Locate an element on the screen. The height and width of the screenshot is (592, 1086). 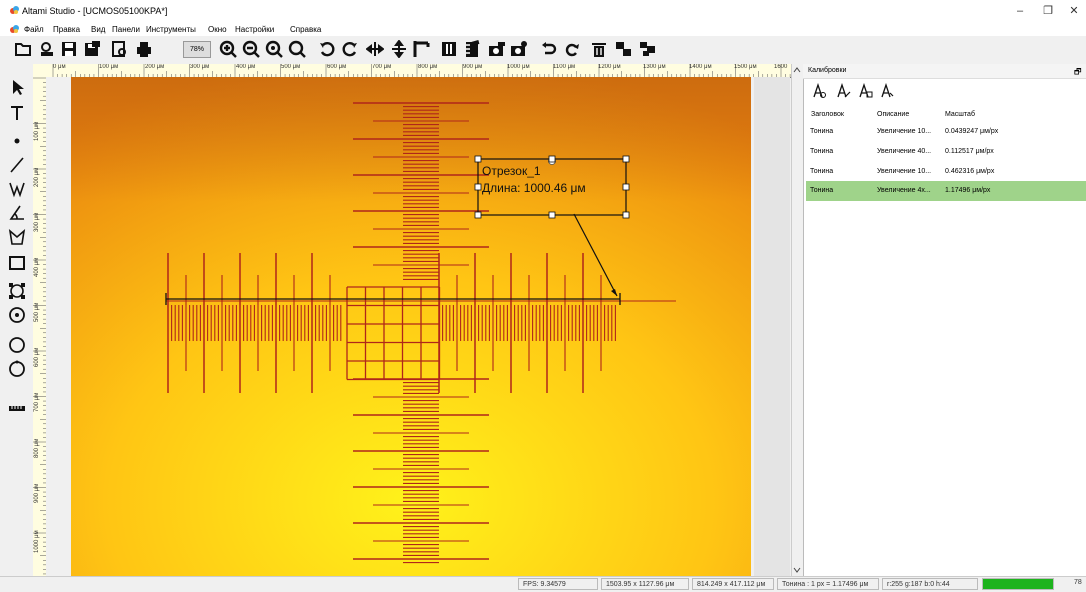
zoom-reset-icon is located at coordinates (297, 49).